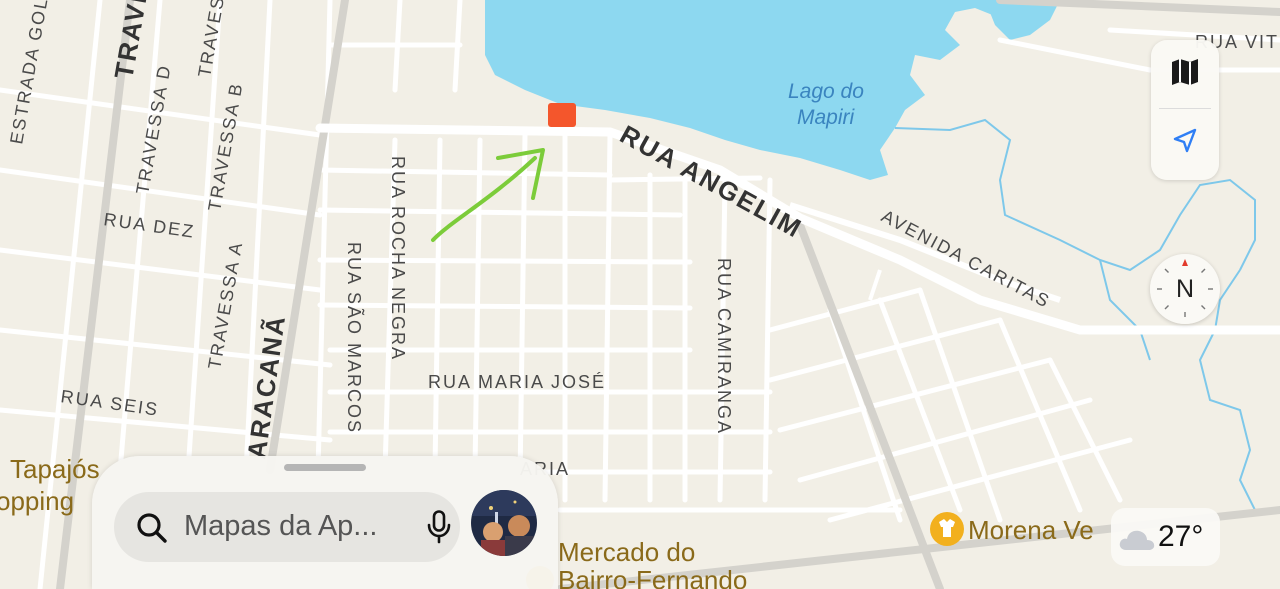 Image resolution: width=1280 pixels, height=589 pixels. What do you see at coordinates (439, 527) in the screenshot?
I see `mic-icon` at bounding box center [439, 527].